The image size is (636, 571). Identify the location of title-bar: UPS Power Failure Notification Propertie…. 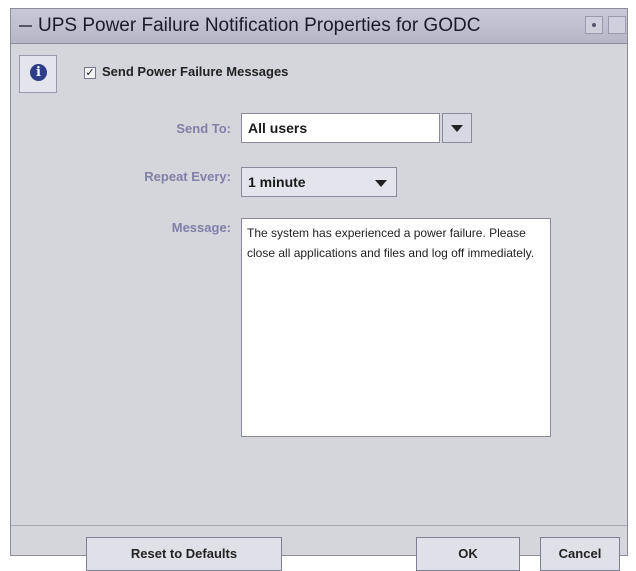
(319, 26).